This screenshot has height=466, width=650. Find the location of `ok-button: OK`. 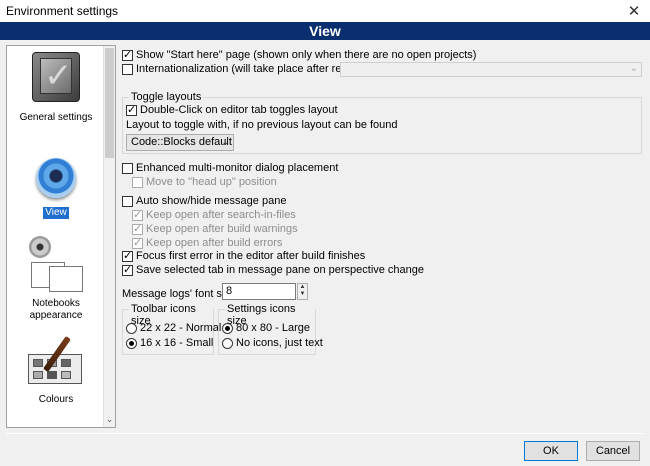

ok-button: OK is located at coordinates (551, 451).